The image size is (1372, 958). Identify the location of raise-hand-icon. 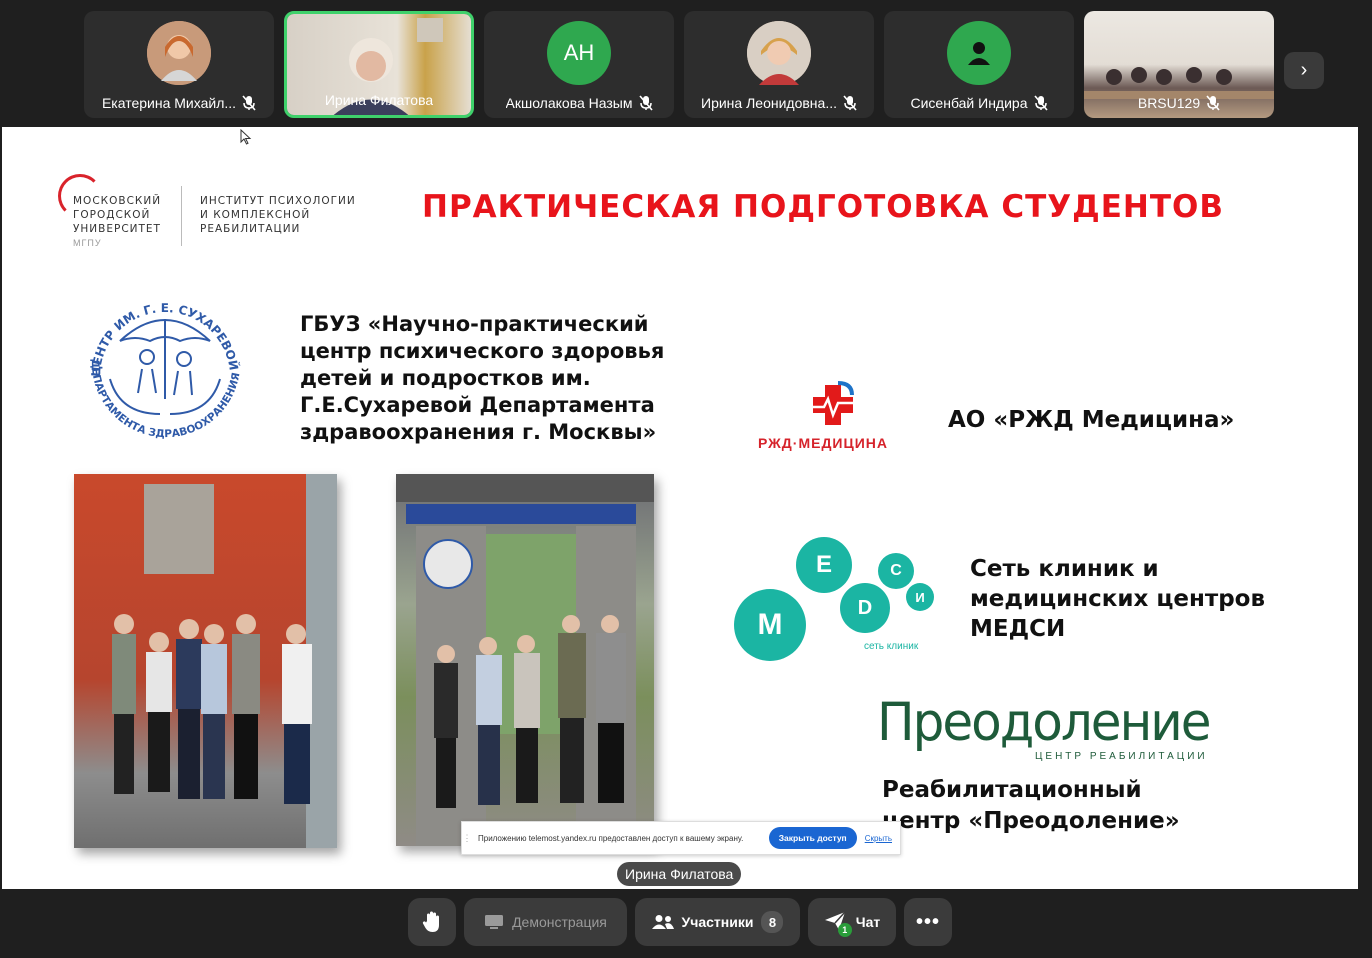
(430, 921).